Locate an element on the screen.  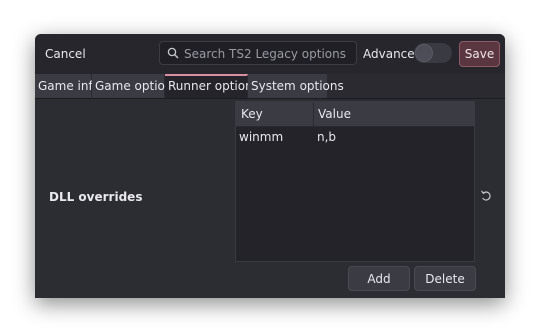
search-box is located at coordinates (258, 53).